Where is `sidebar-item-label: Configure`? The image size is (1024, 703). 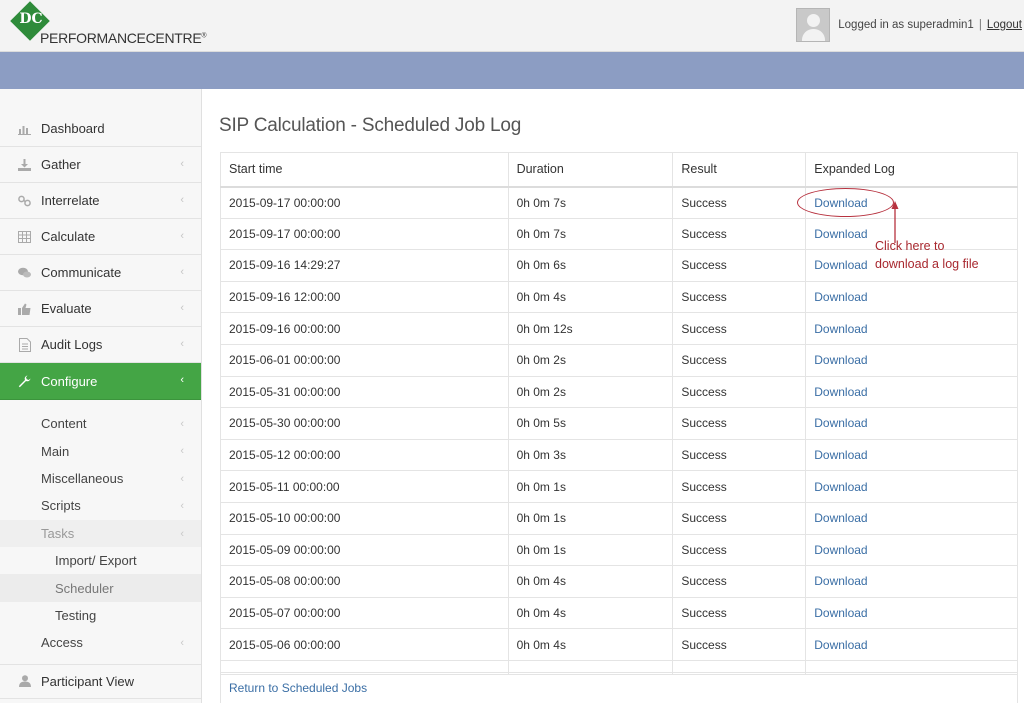
sidebar-item-label: Configure is located at coordinates (69, 381).